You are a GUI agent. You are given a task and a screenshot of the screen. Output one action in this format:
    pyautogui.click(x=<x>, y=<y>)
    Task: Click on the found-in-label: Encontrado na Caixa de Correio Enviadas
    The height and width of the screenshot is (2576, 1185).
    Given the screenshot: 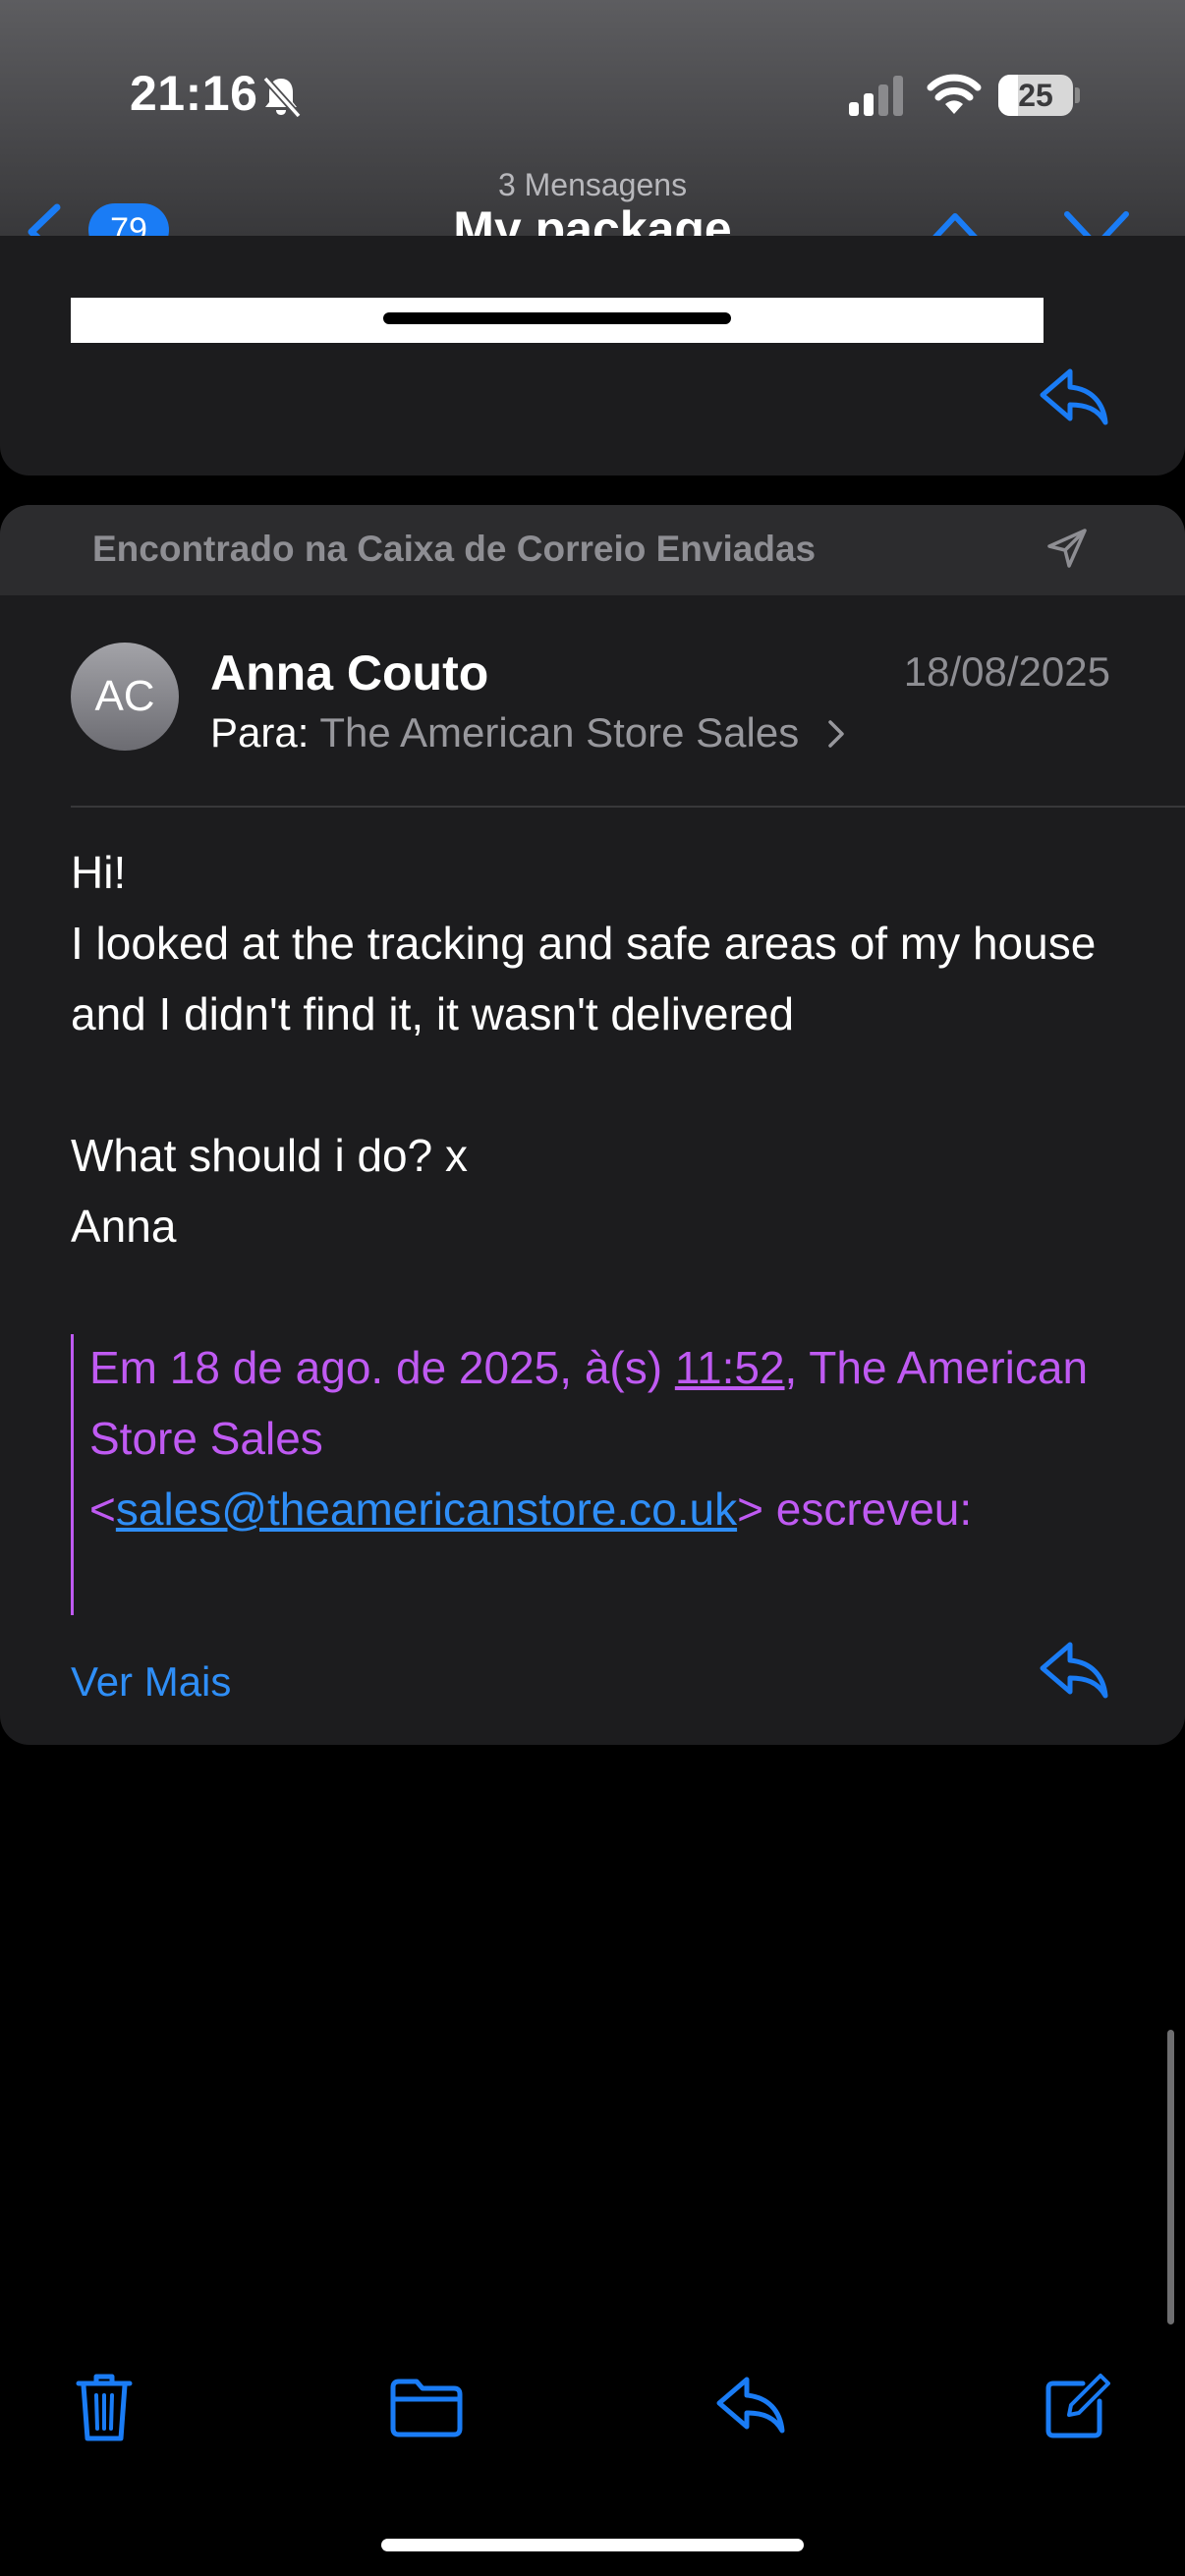 What is the action you would take?
    pyautogui.click(x=455, y=549)
    